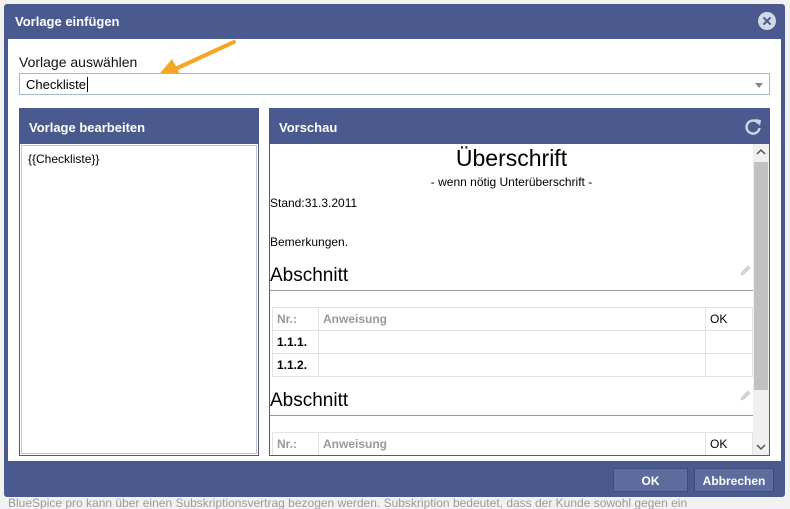  Describe the element at coordinates (511, 158) in the screenshot. I see `preview-heading: Überschrift` at that location.